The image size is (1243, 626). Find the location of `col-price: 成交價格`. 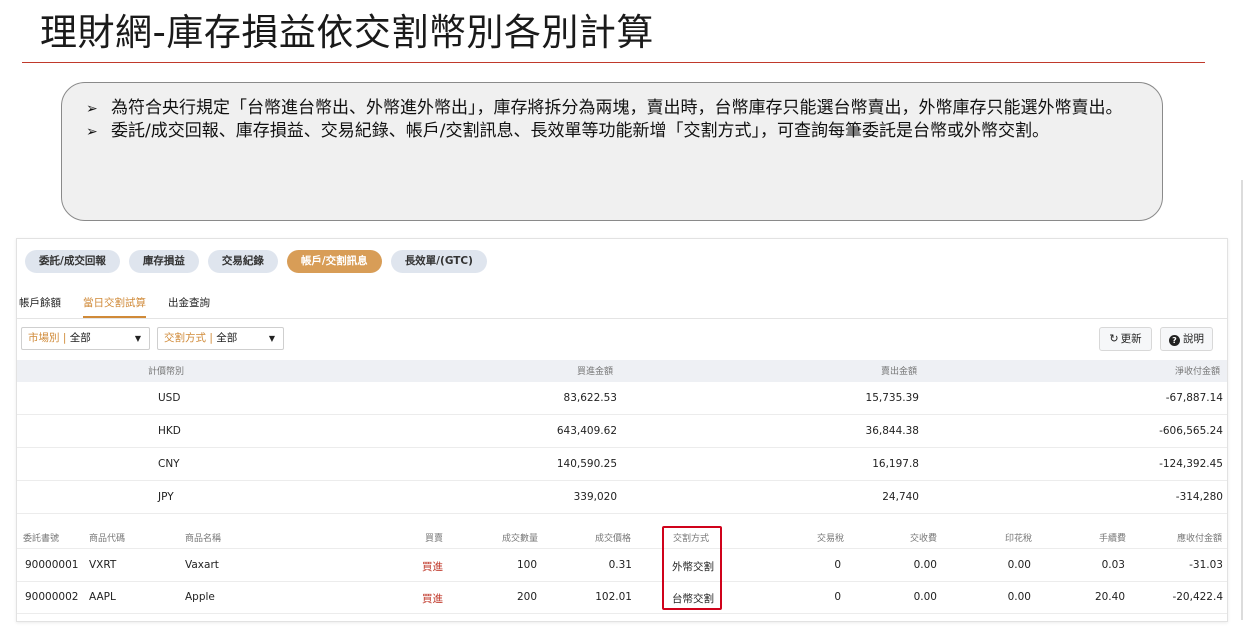

col-price: 成交價格 is located at coordinates (613, 539).